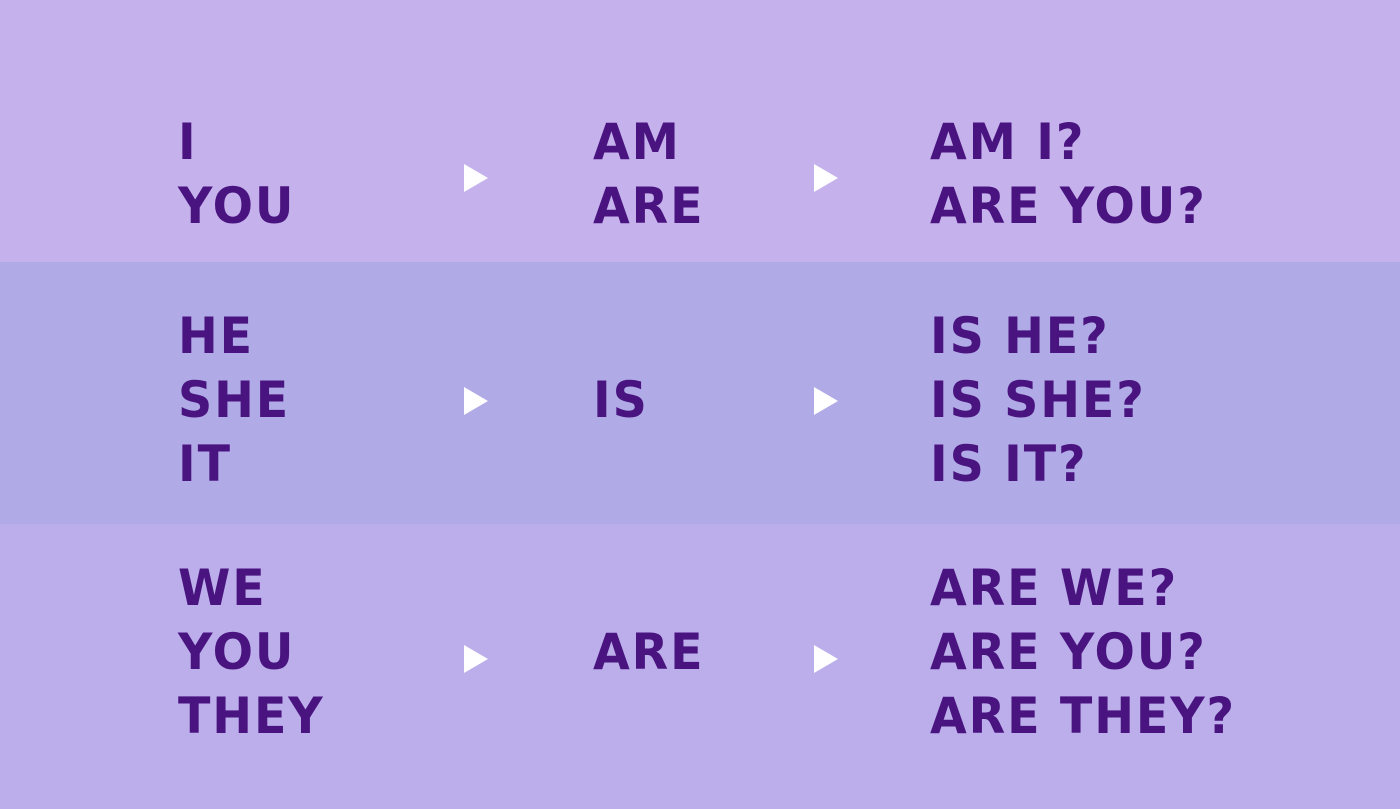  Describe the element at coordinates (240, 174) in the screenshot. I see `subject-column: I YOU` at that location.